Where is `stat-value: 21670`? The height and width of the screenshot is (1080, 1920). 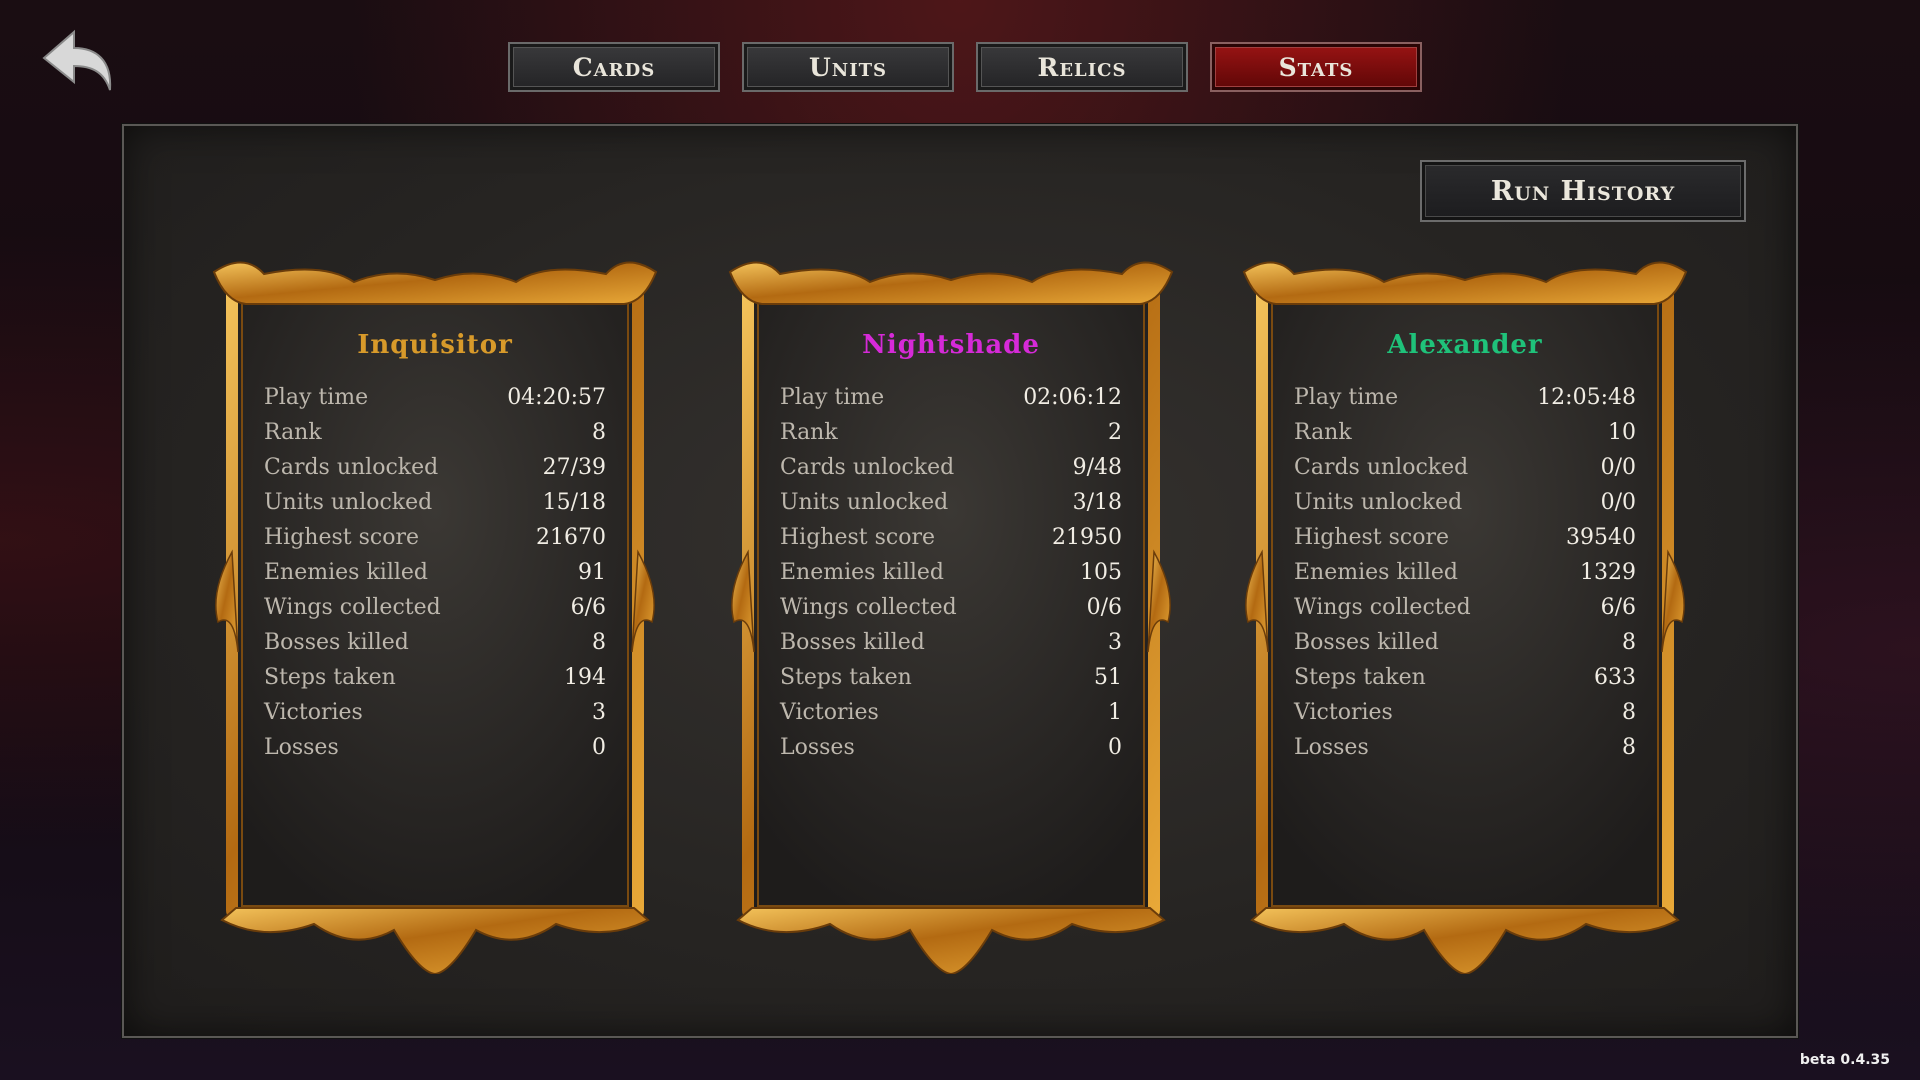
stat-value: 21670 is located at coordinates (571, 537).